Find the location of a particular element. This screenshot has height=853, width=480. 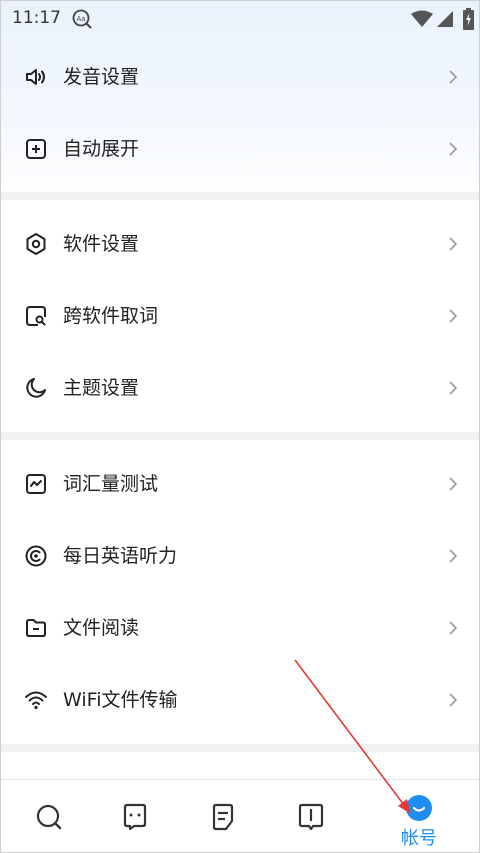

menu-item-theme-settings: 主题设置 is located at coordinates (240, 388).